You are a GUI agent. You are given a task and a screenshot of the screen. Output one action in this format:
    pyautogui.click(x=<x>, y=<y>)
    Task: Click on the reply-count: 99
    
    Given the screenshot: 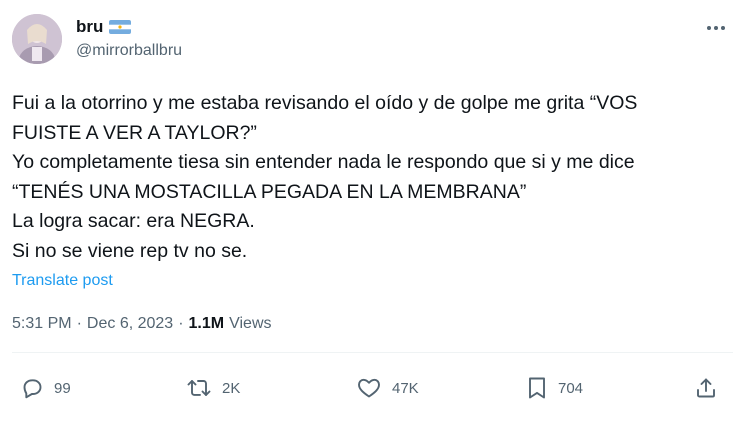 What is the action you would take?
    pyautogui.click(x=62, y=388)
    